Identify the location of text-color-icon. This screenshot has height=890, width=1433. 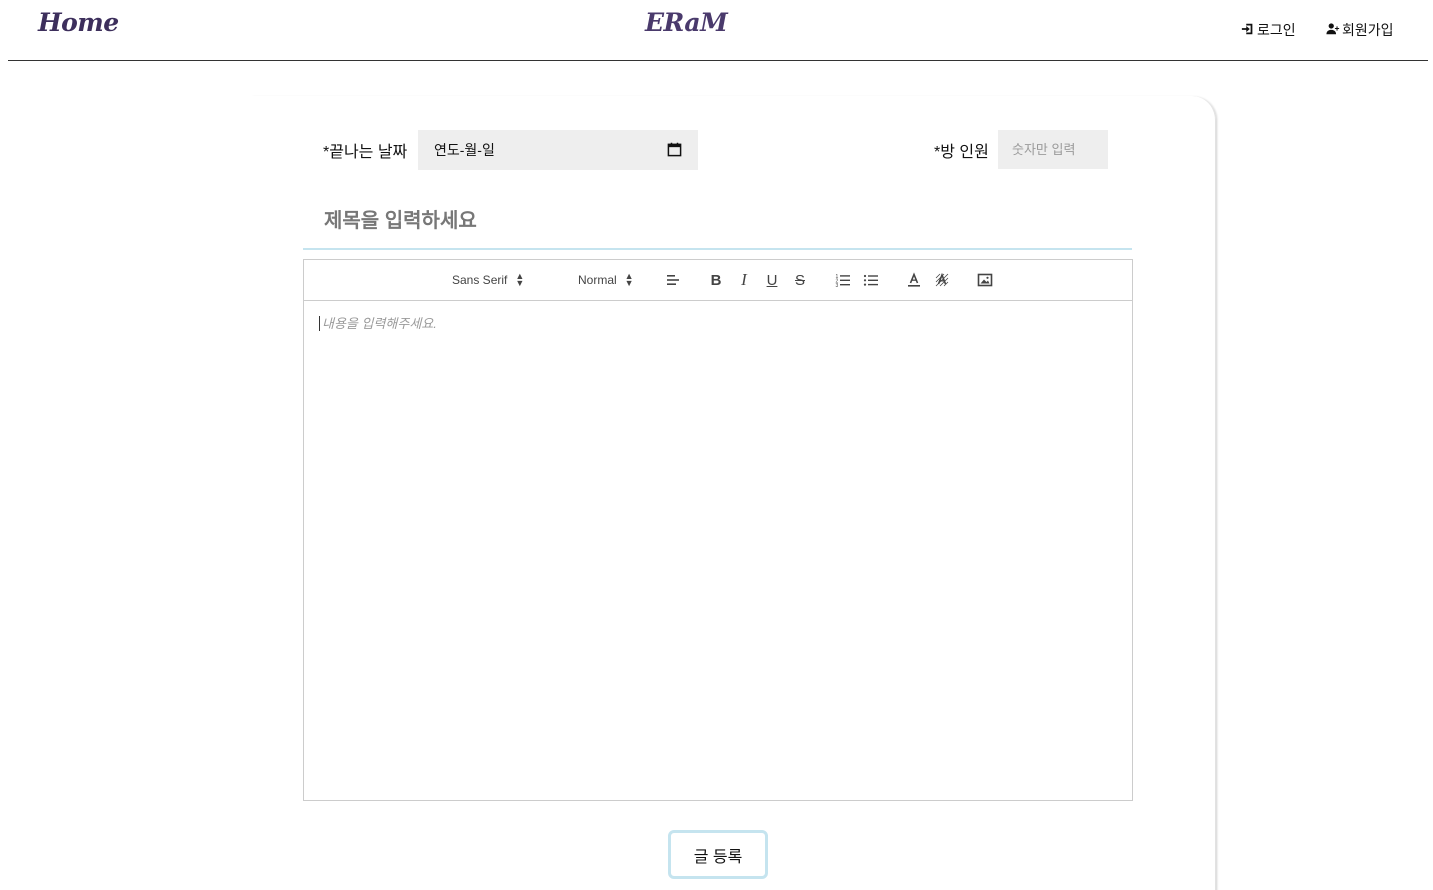
(914, 280).